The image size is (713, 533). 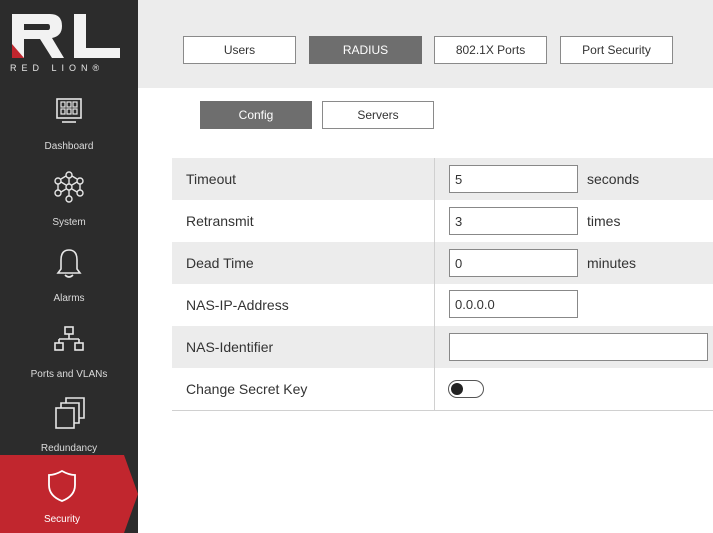 What do you see at coordinates (513, 221) in the screenshot?
I see `retransmit-input` at bounding box center [513, 221].